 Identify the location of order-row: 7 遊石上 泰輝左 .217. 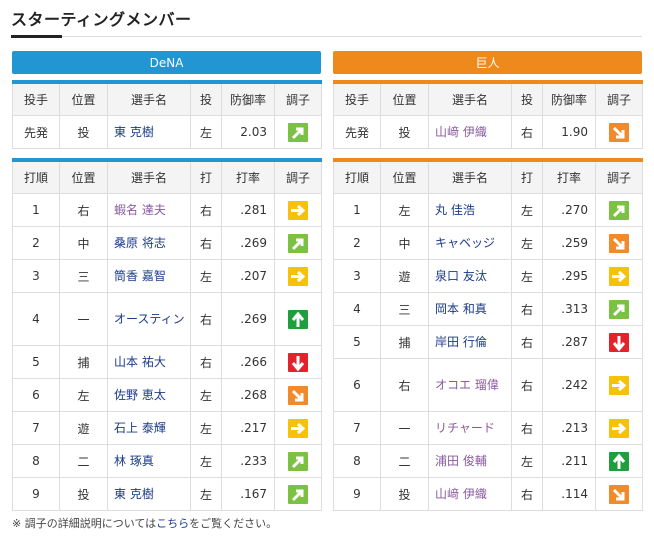
(167, 428).